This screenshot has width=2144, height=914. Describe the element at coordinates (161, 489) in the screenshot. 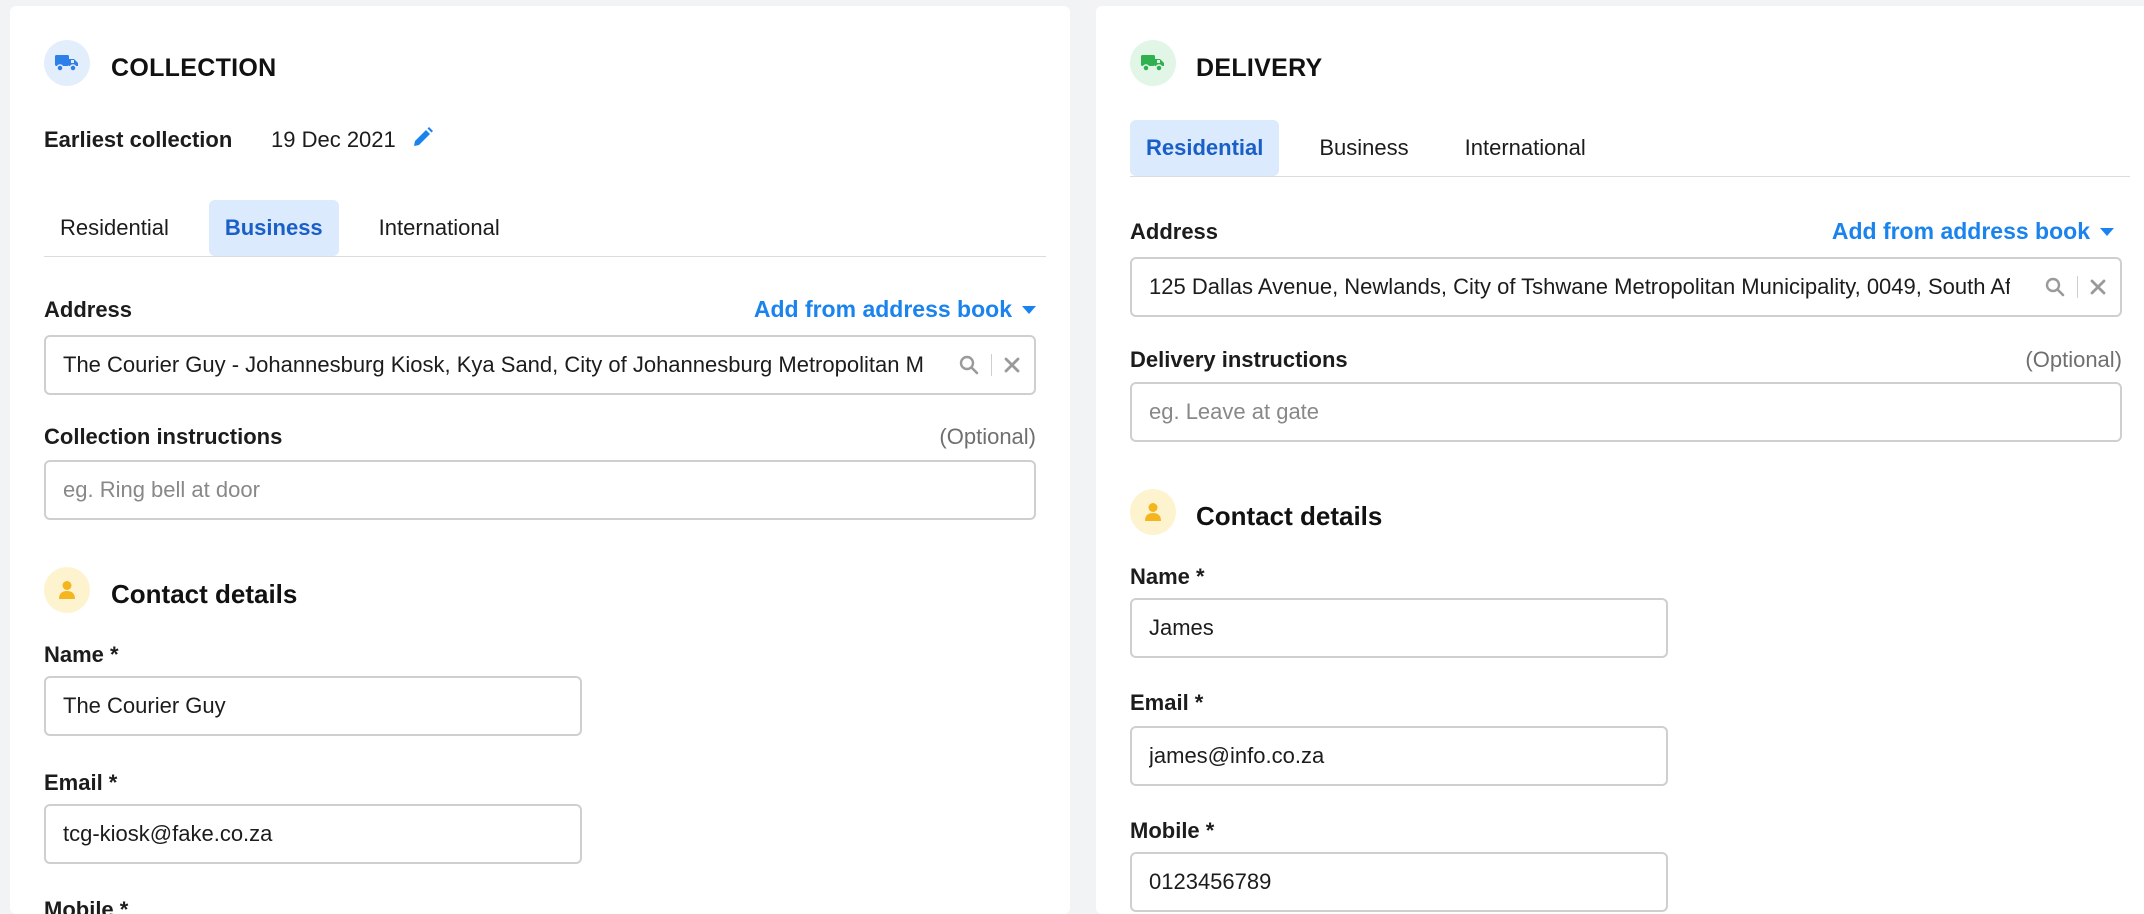

I see `collection-instructions-placeholder: eg. Ring bell at door` at that location.